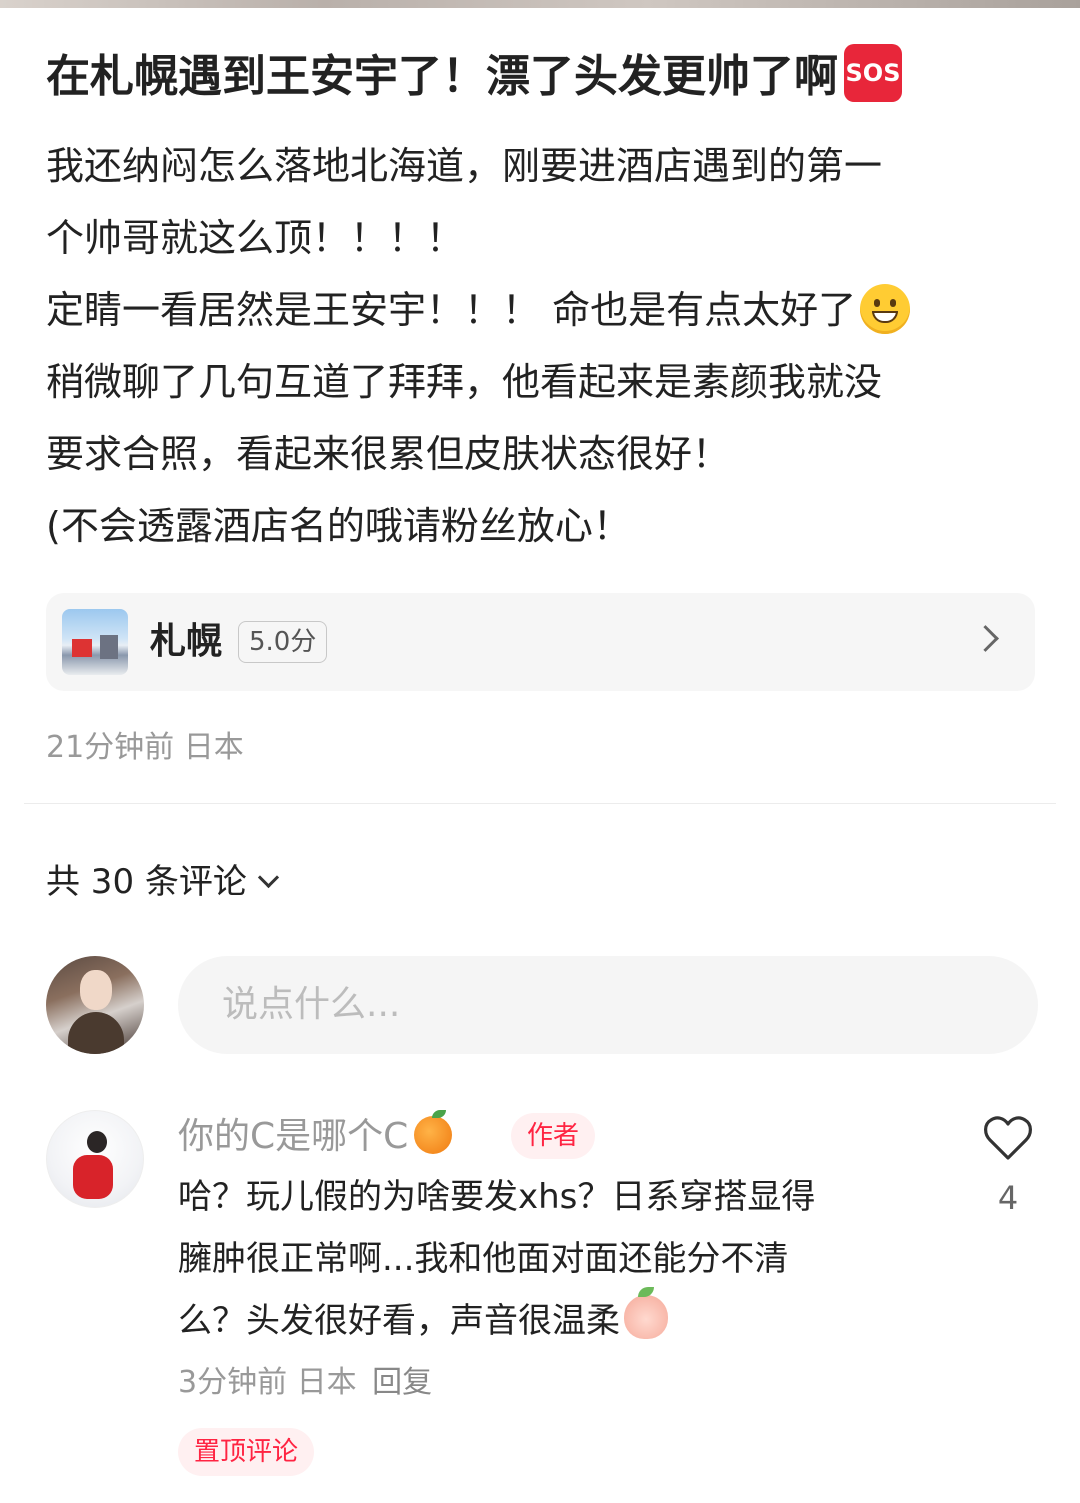 Image resolution: width=1080 pixels, height=1503 pixels. I want to click on commenter-username: 你的C是哪个C, so click(315, 1137).